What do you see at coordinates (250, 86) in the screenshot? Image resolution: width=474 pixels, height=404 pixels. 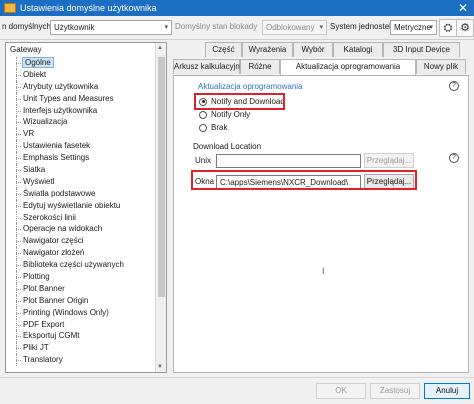 I see `update-group-title: Aktualizacja oprogramowania` at bounding box center [250, 86].